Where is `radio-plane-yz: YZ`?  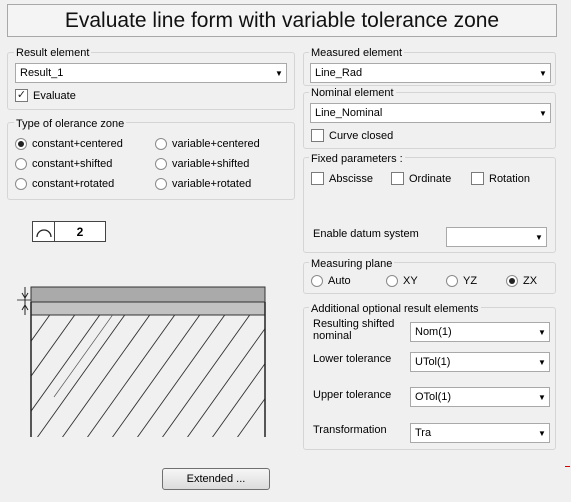
radio-plane-yz: YZ is located at coordinates (461, 281).